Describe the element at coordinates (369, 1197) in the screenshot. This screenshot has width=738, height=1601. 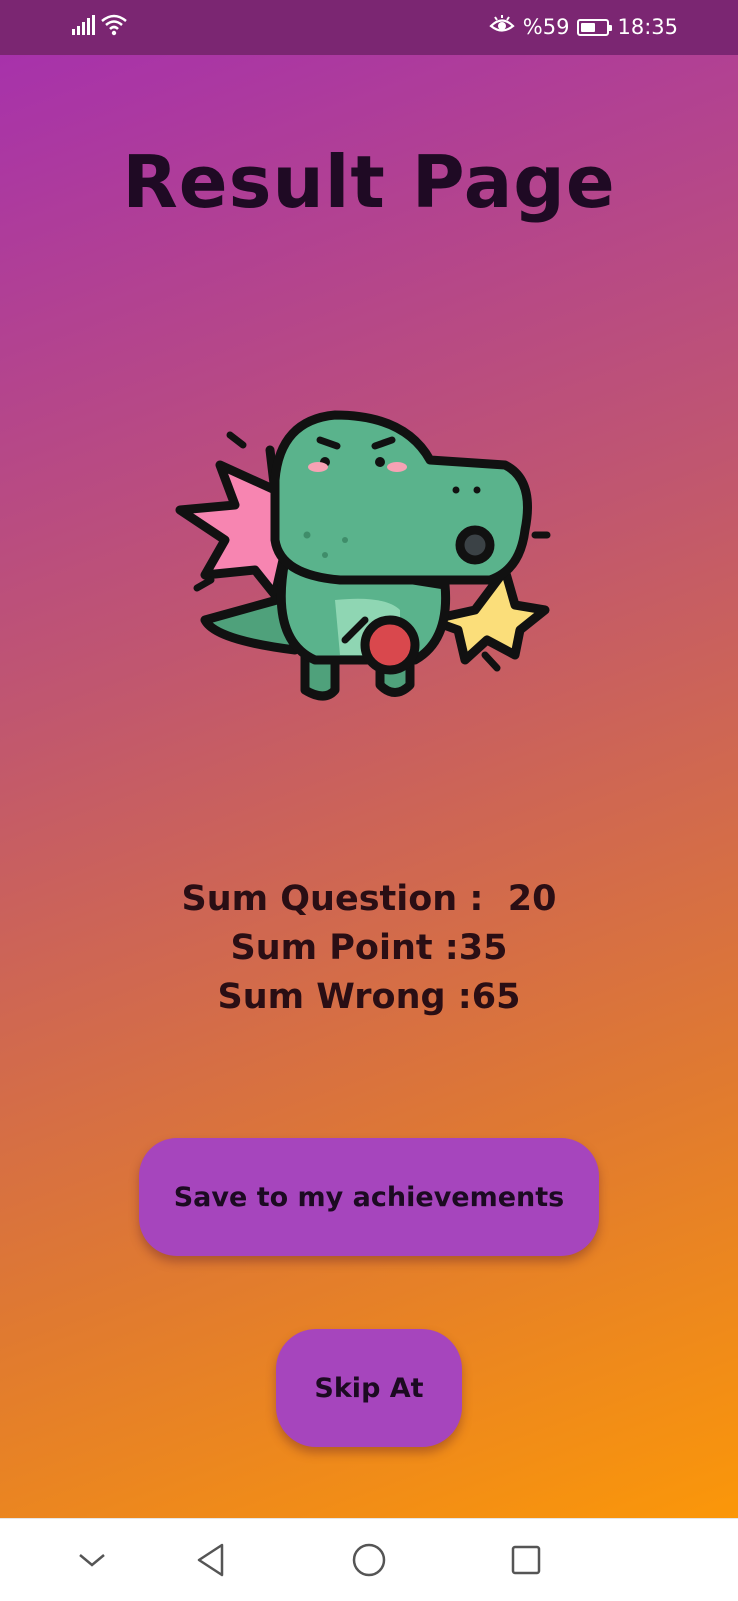
I see `save-achievements-button: Save to my achievements` at that location.